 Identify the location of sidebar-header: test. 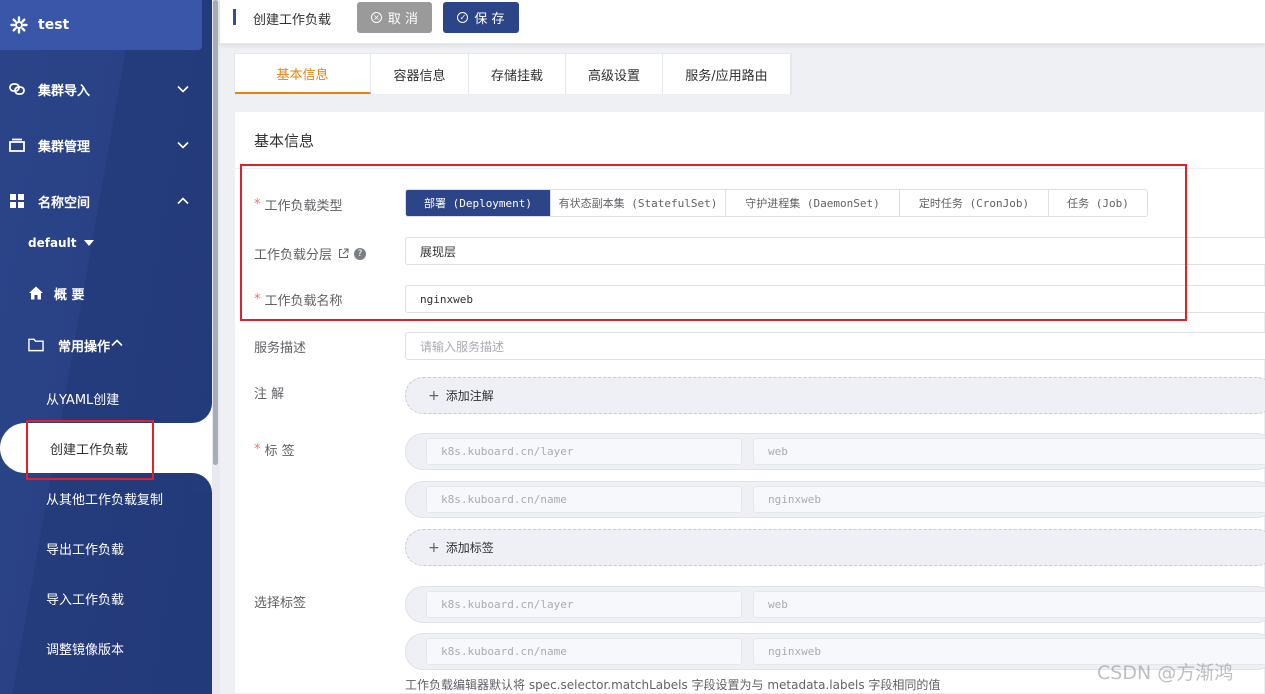
(101, 25).